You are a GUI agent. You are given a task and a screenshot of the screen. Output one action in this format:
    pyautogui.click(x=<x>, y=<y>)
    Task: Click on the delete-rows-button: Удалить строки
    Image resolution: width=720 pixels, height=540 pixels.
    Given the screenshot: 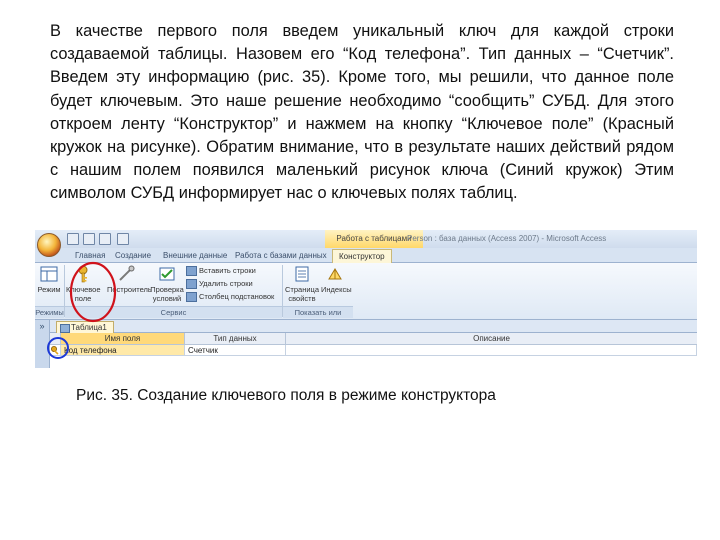 What is the action you would take?
    pyautogui.click(x=219, y=284)
    